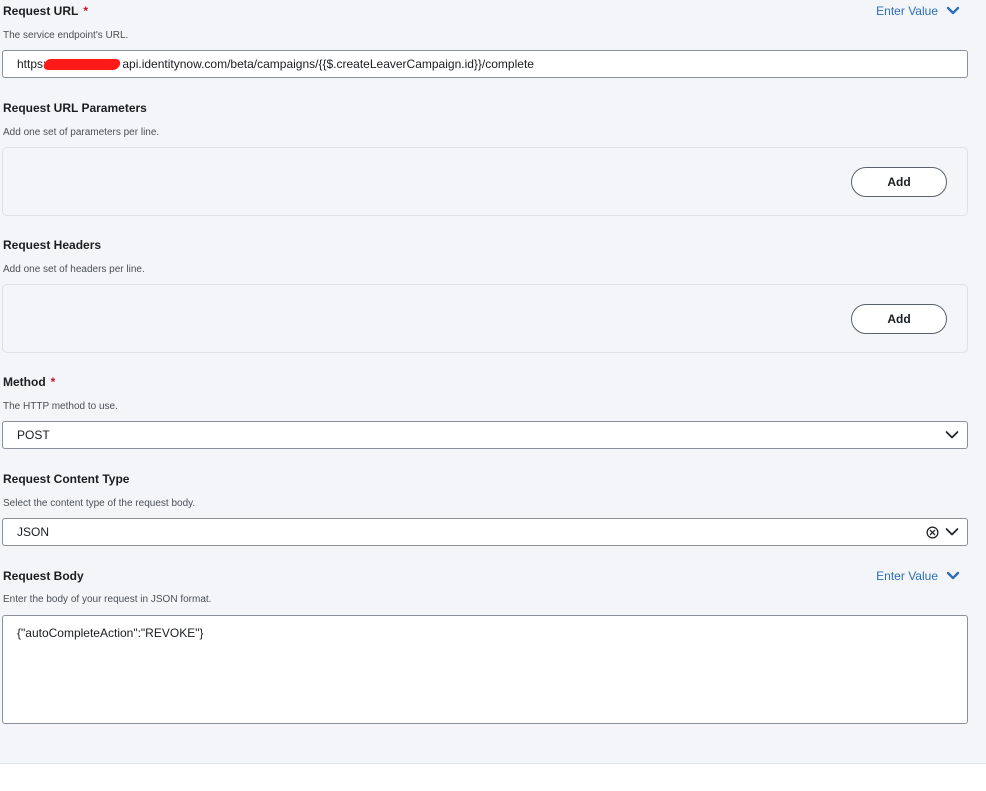  What do you see at coordinates (110, 633) in the screenshot?
I see `request-body-value: {"autoCompleteAction":"REVOKE"}` at bounding box center [110, 633].